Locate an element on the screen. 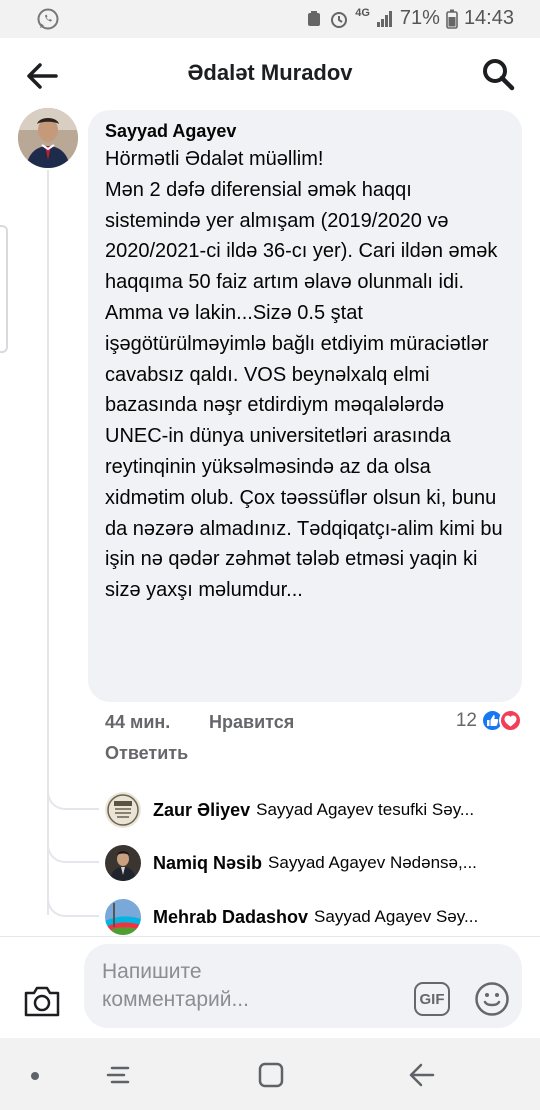 This screenshot has width=540, height=1110. nav-dot-icon is located at coordinates (35, 1076).